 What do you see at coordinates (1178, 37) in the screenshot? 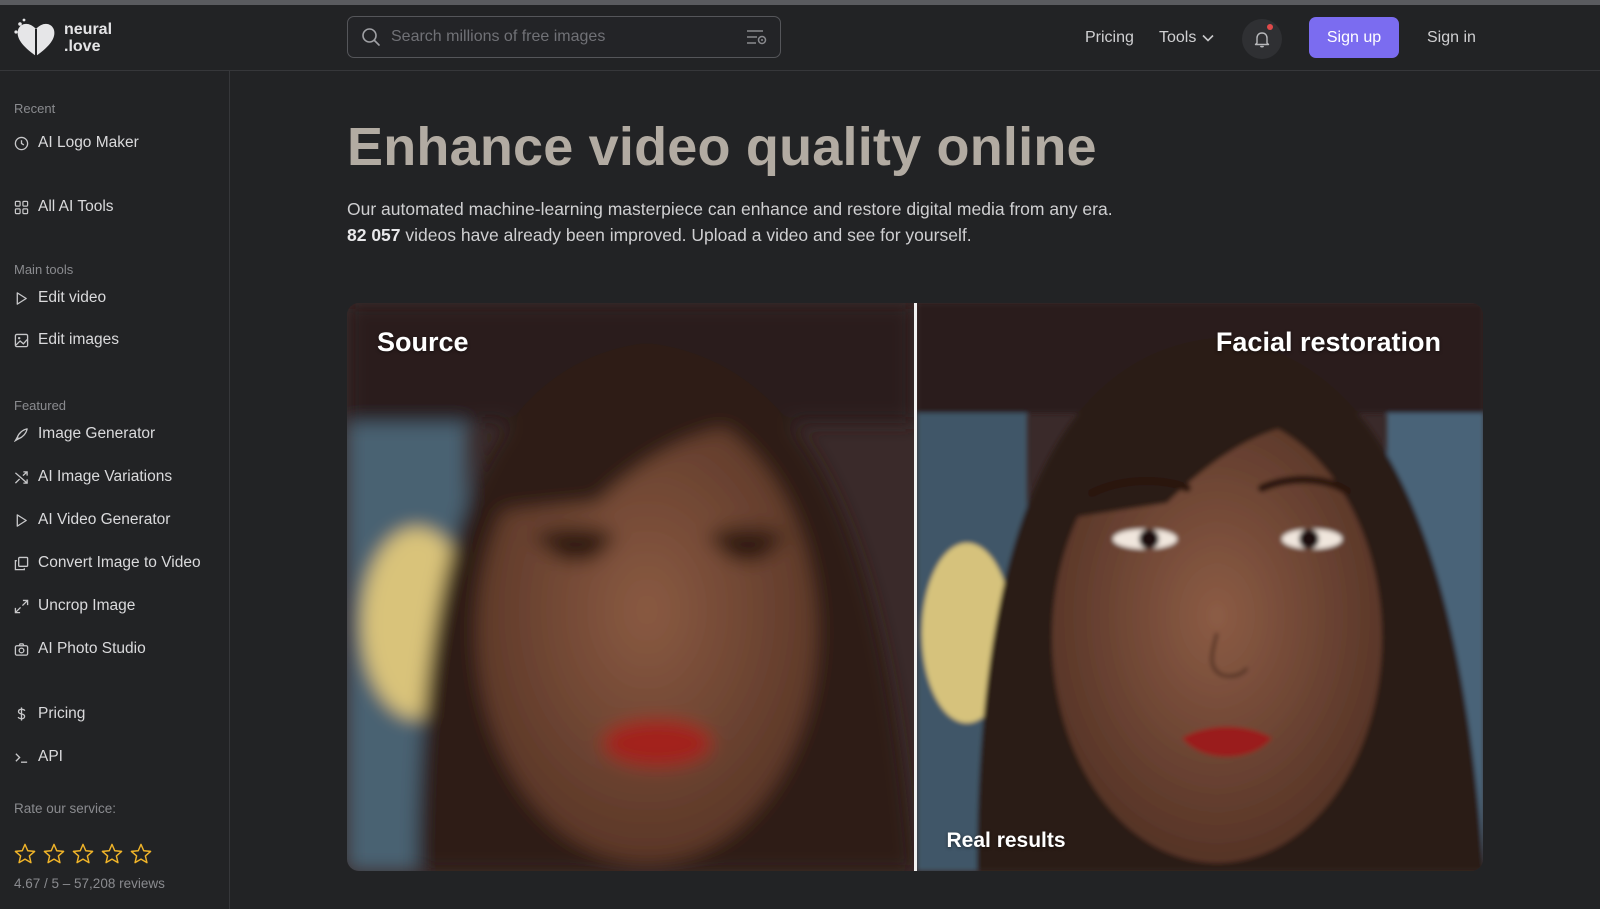
I see `nav-tools-label: Tools` at bounding box center [1178, 37].